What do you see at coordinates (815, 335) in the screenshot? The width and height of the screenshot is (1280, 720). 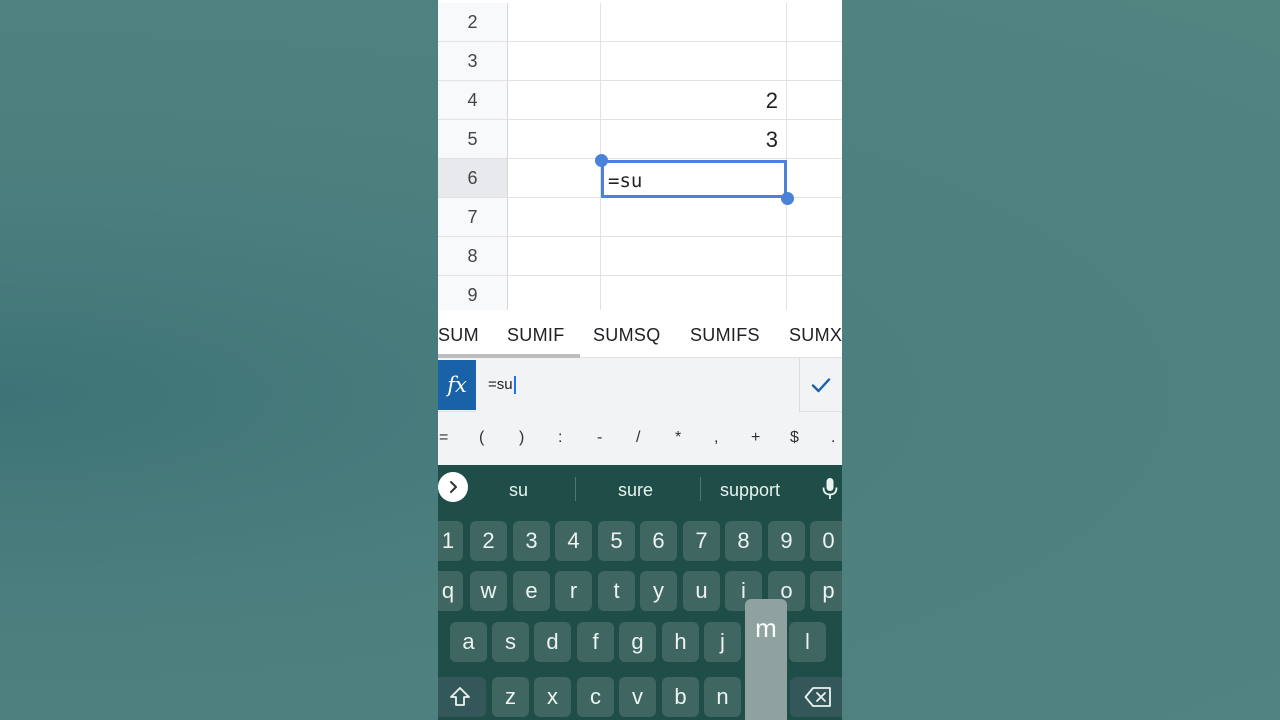 I see `suggestion-sumx: SUMX` at bounding box center [815, 335].